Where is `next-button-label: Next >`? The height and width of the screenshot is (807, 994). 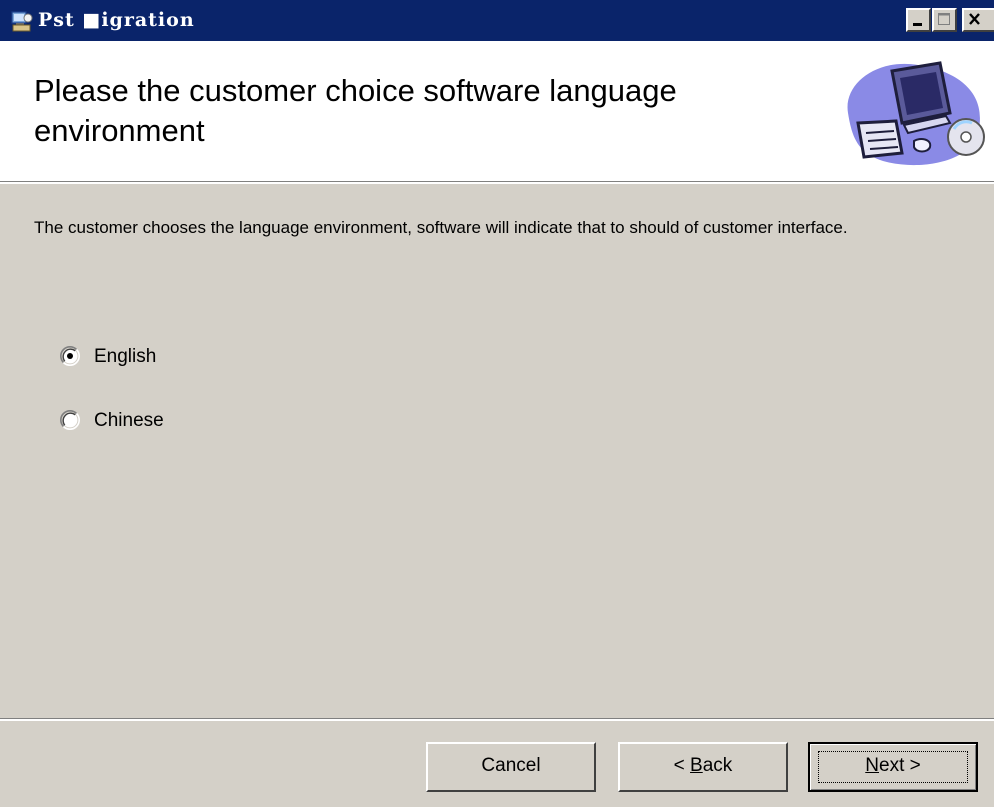
next-button-label: Next > is located at coordinates (892, 765).